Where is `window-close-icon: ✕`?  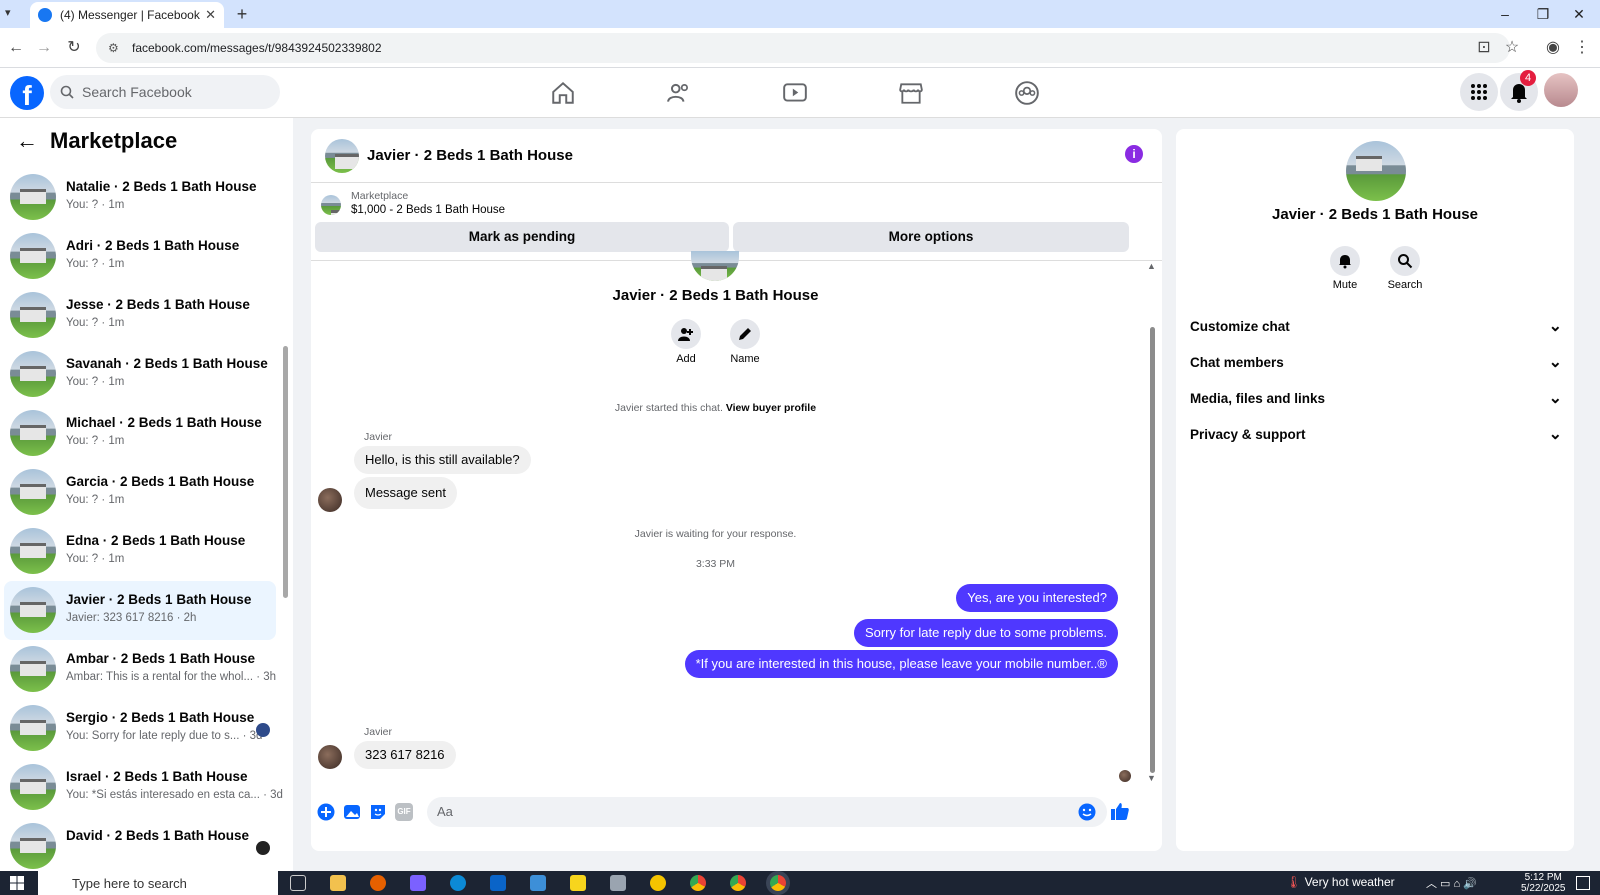
window-close-icon: ✕ is located at coordinates (1579, 14).